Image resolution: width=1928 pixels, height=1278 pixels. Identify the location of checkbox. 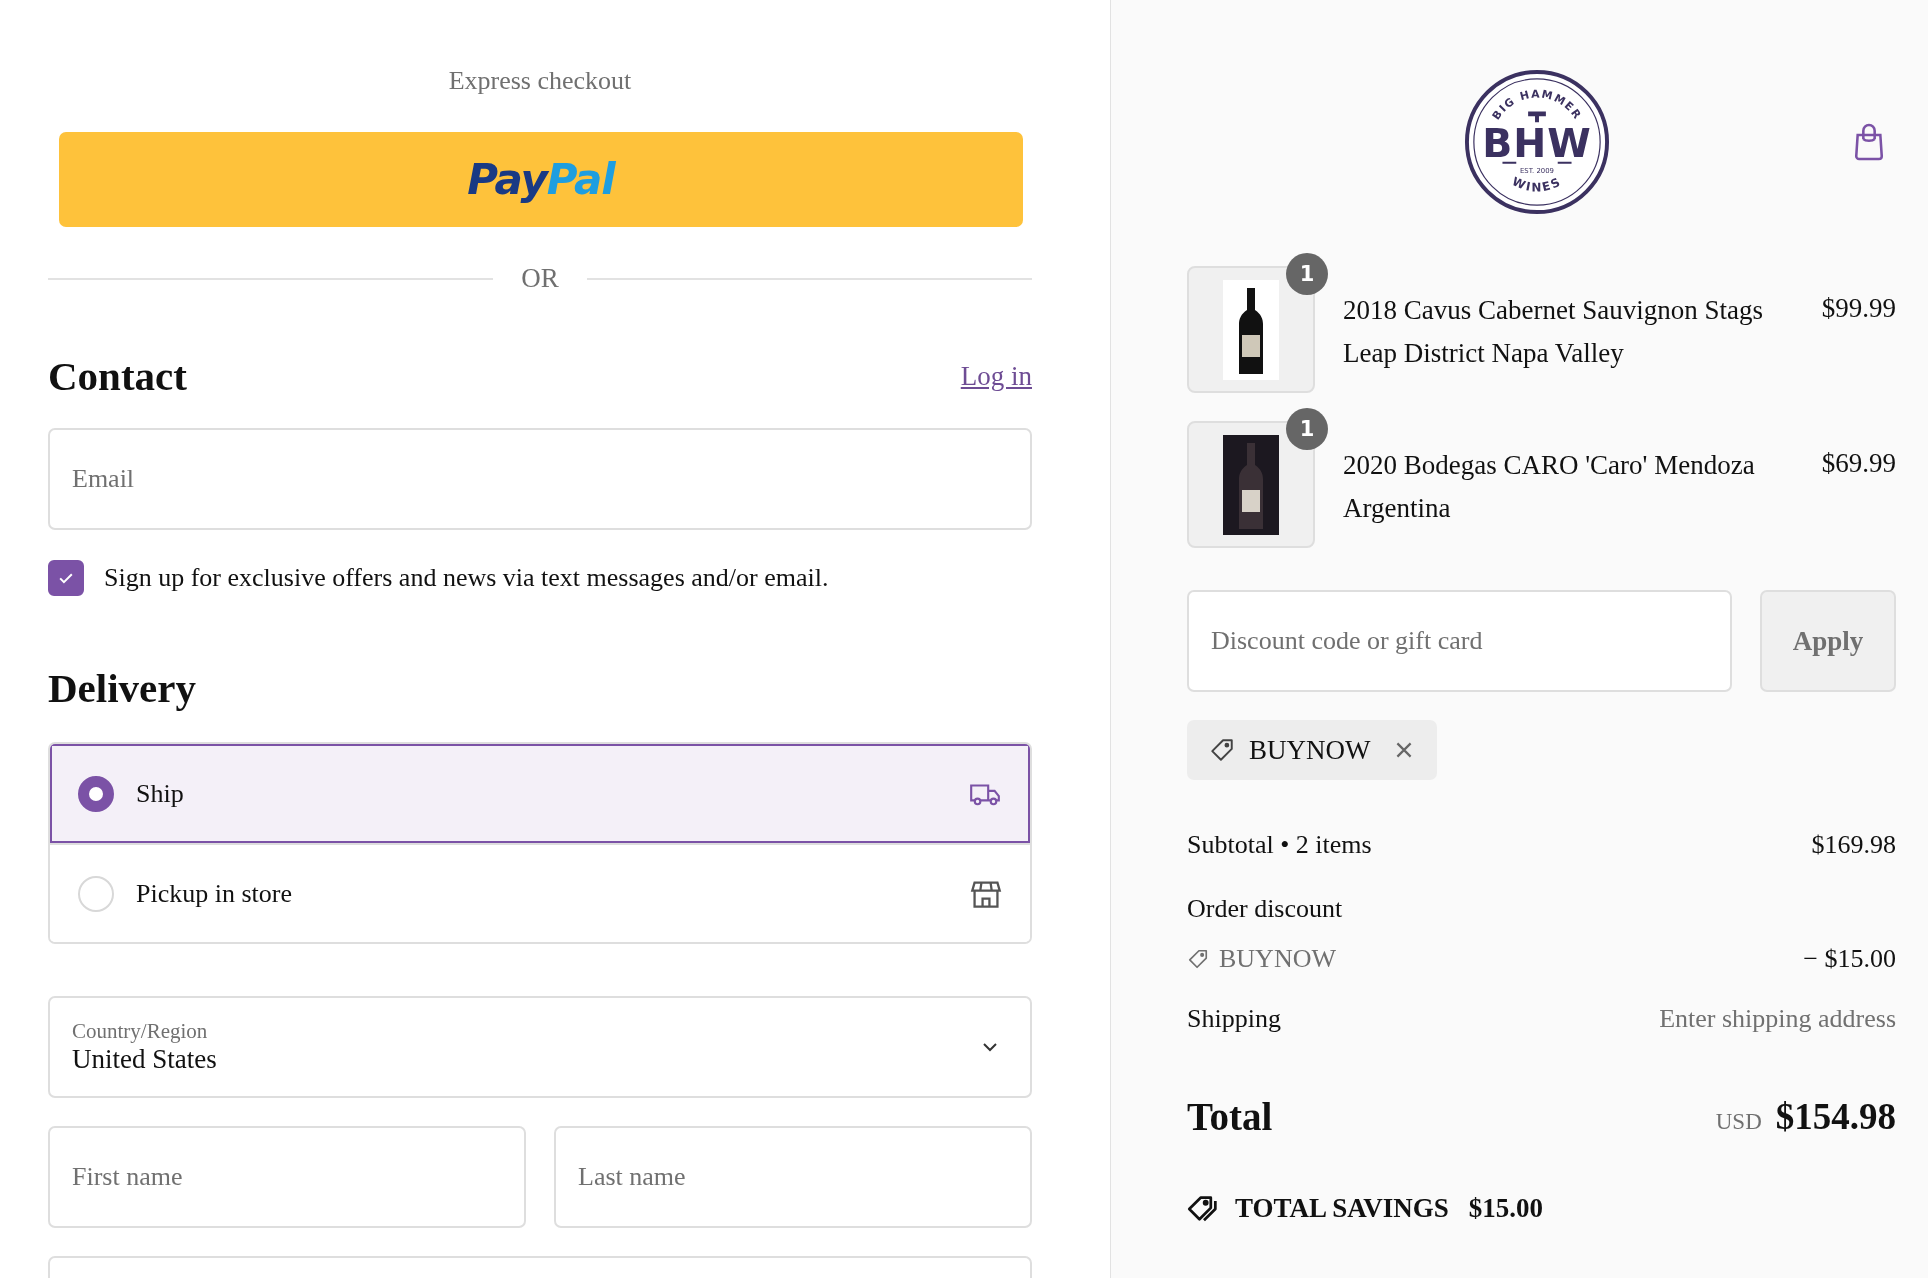
(66, 578).